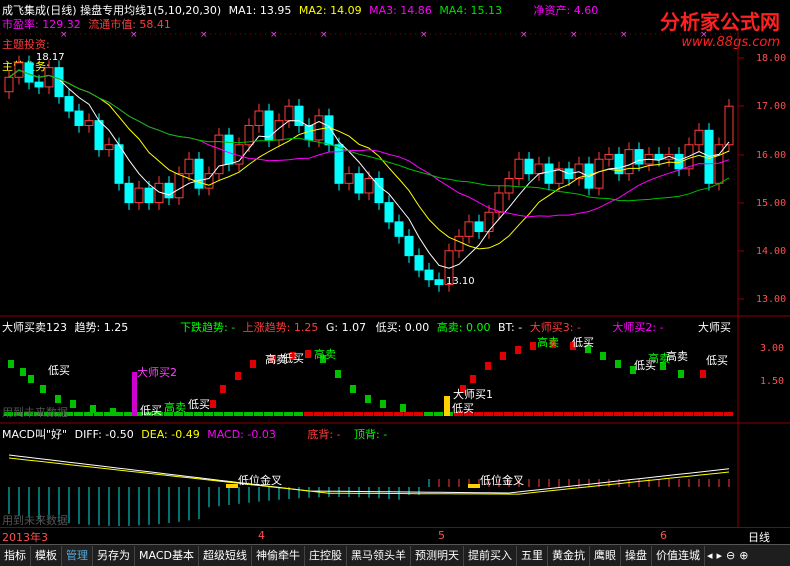 The image size is (790, 566). I want to click on scroll-left-icon: ◂, so click(710, 556).